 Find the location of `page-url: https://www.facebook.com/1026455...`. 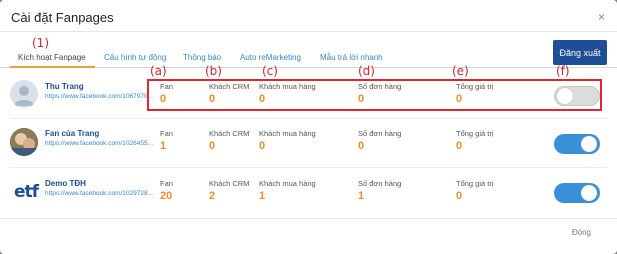

page-url: https://www.facebook.com/1026455... is located at coordinates (101, 143).